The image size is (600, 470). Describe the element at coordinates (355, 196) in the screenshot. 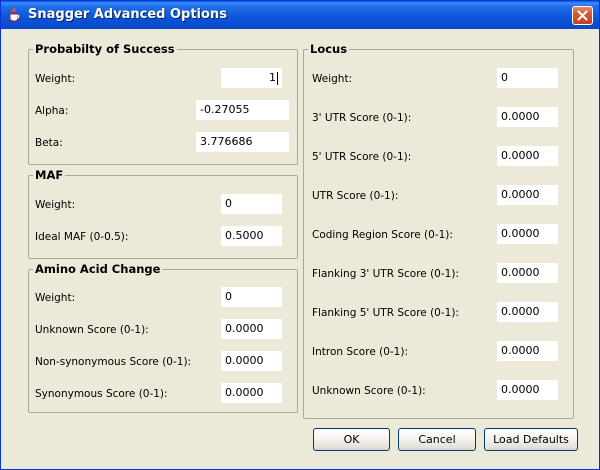

I see `utr-label: UTR Score (0-1):` at that location.